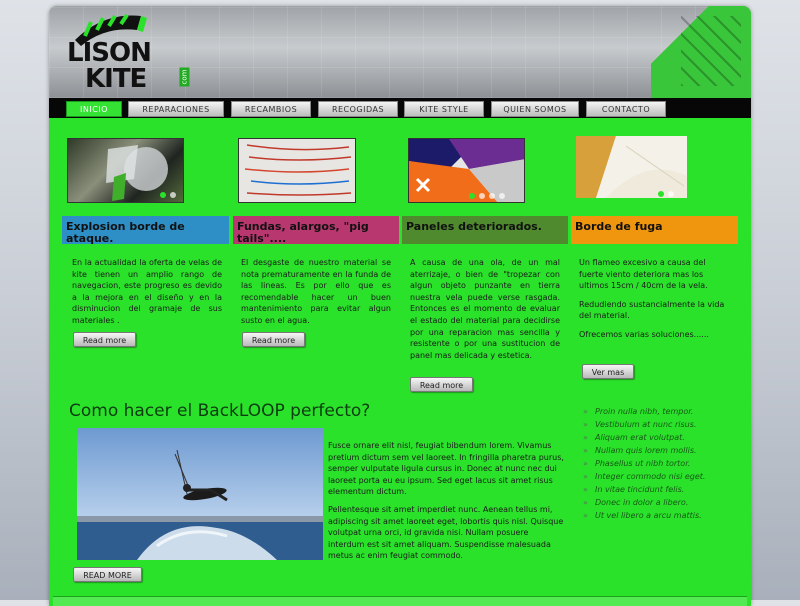  I want to click on feature-title-3: Paneles deteriorados., so click(485, 230).